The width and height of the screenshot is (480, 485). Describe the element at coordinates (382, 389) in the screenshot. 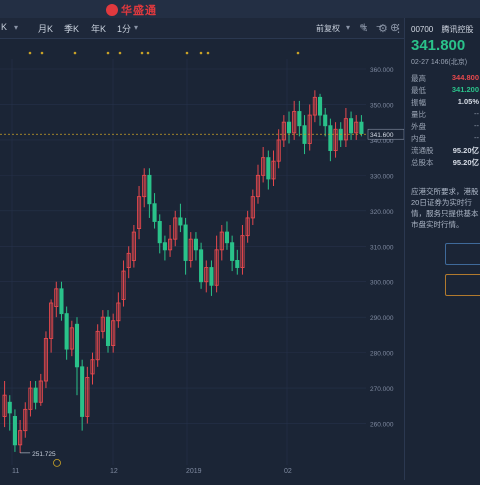

I see `y-tick-label: 270.000` at that location.